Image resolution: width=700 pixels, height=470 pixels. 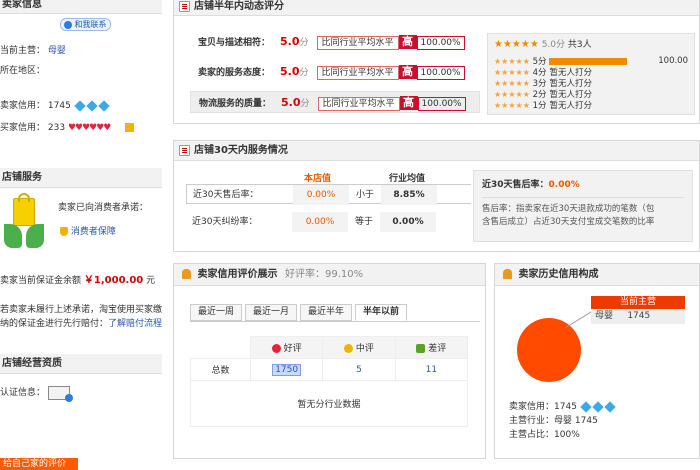 What do you see at coordinates (324, 274) in the screenshot?
I see `good-rate: 好评率：99.10%` at bounding box center [324, 274].